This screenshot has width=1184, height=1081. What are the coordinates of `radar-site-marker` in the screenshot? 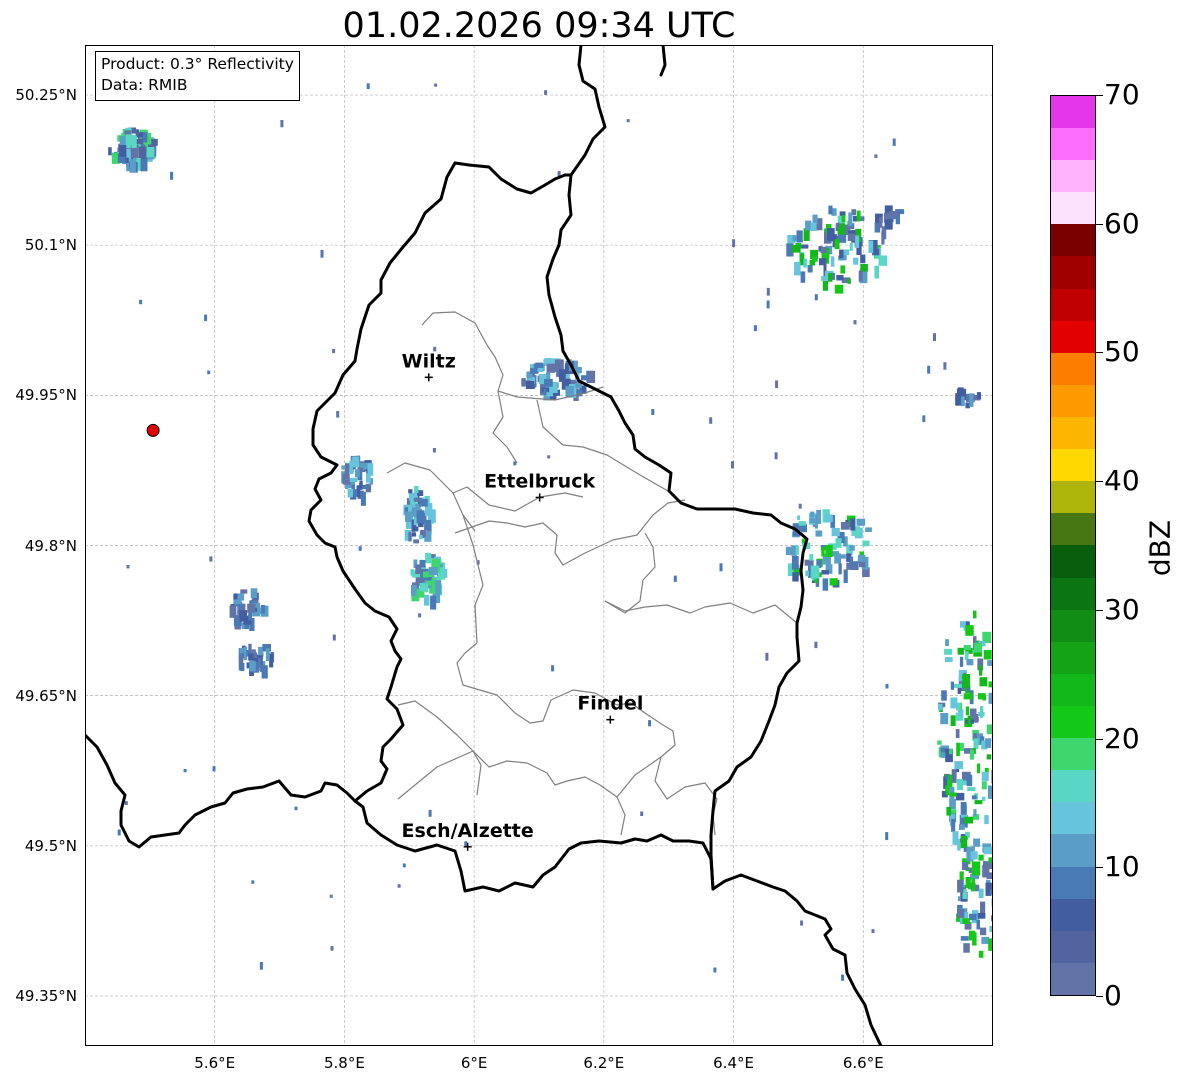 It's located at (153, 430).